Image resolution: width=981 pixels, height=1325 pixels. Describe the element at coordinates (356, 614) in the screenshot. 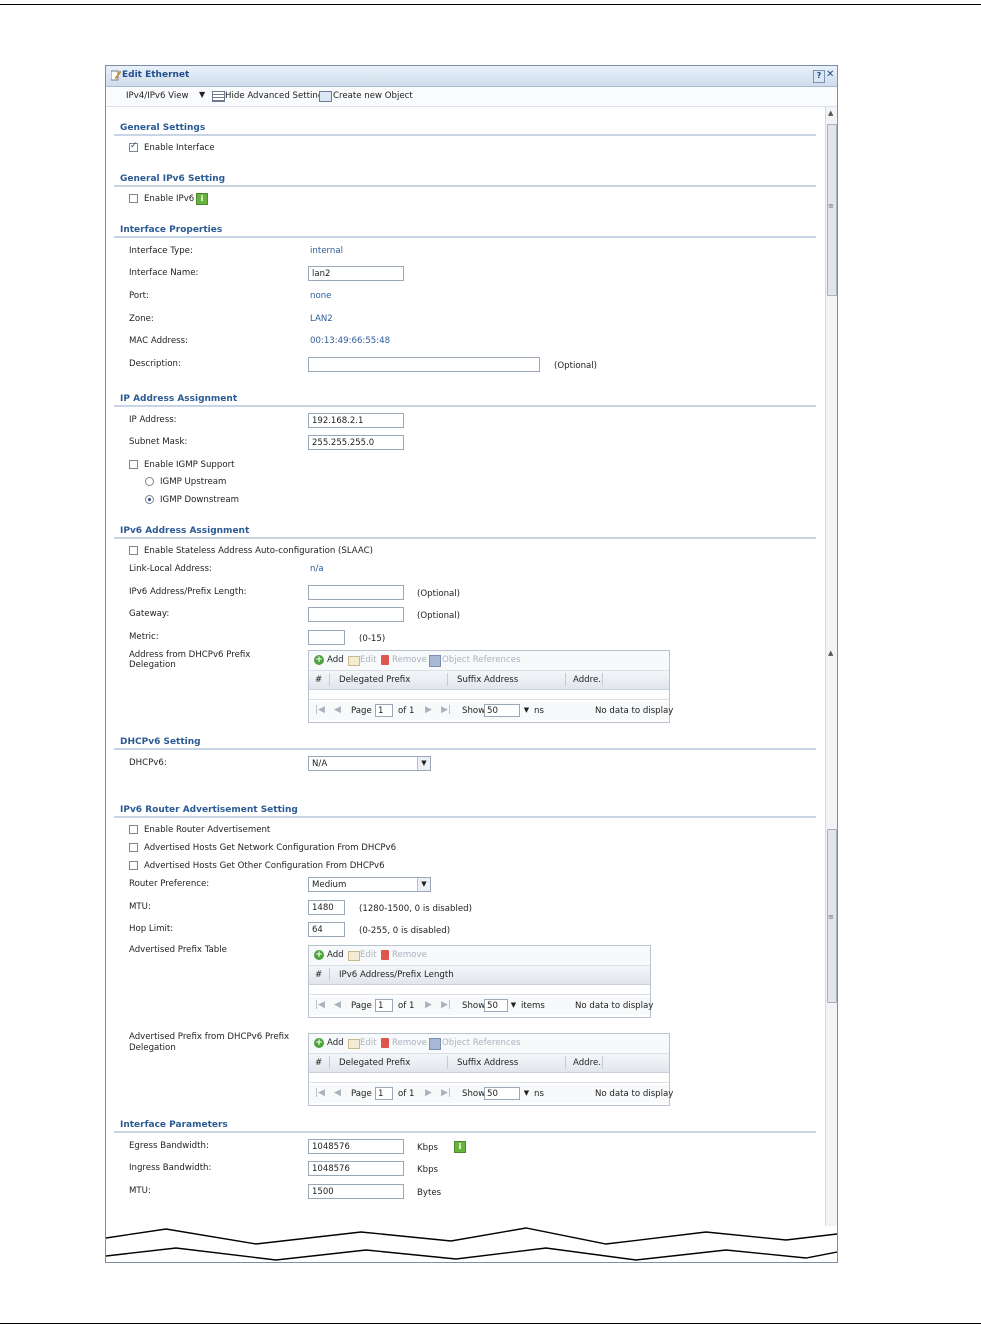

I see `gateway-input` at that location.